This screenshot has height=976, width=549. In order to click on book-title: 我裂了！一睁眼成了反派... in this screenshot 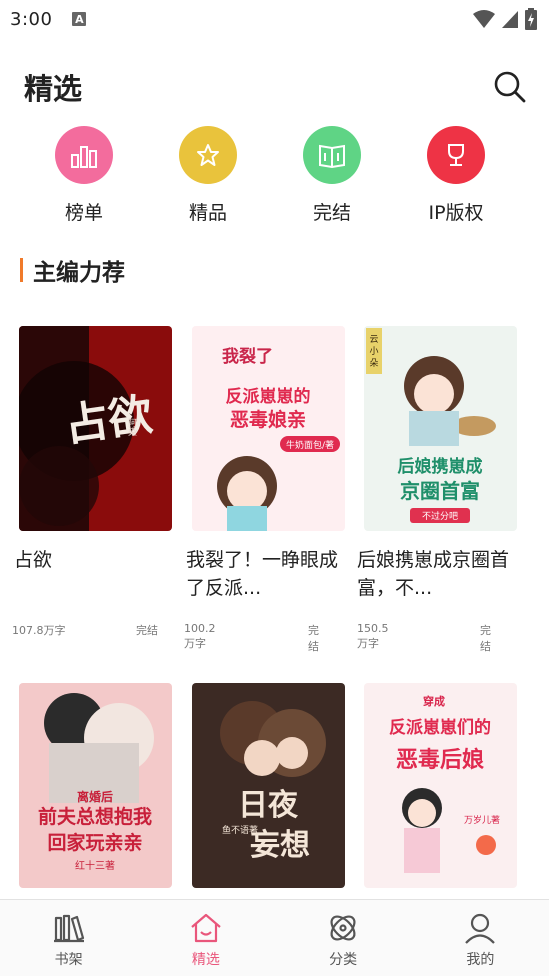, I will do `click(262, 574)`.